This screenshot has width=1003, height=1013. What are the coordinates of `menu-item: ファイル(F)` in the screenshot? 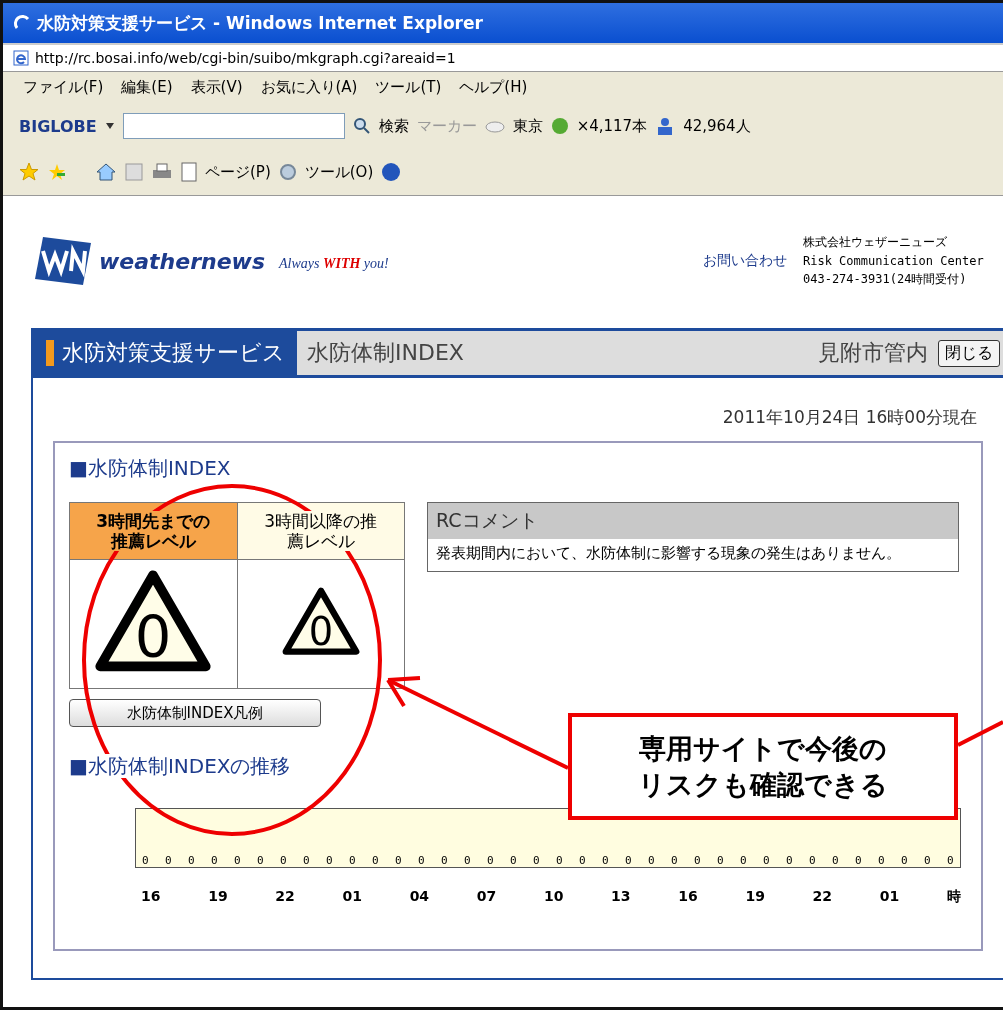 It's located at (63, 87).